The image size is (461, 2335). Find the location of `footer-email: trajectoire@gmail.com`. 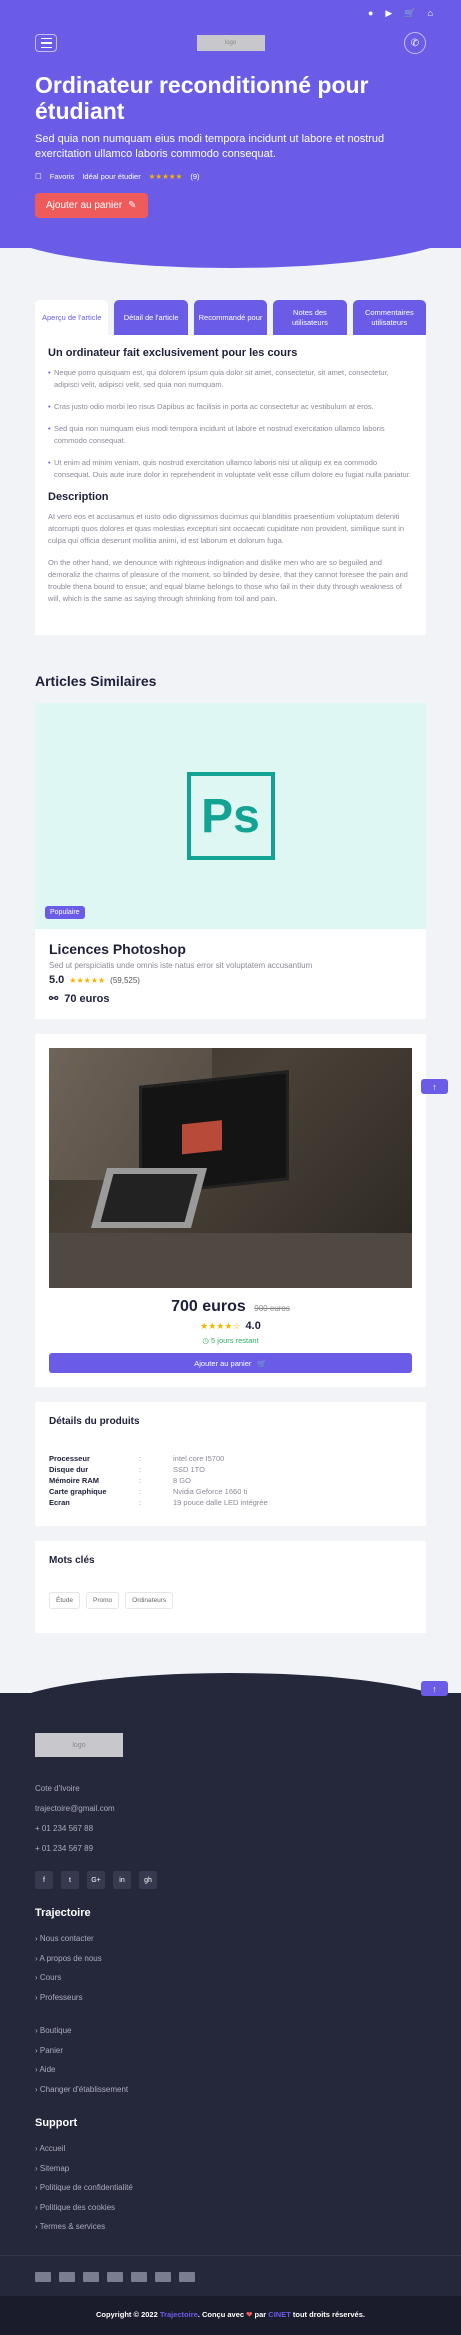

footer-email: trajectoire@gmail.com is located at coordinates (230, 1809).